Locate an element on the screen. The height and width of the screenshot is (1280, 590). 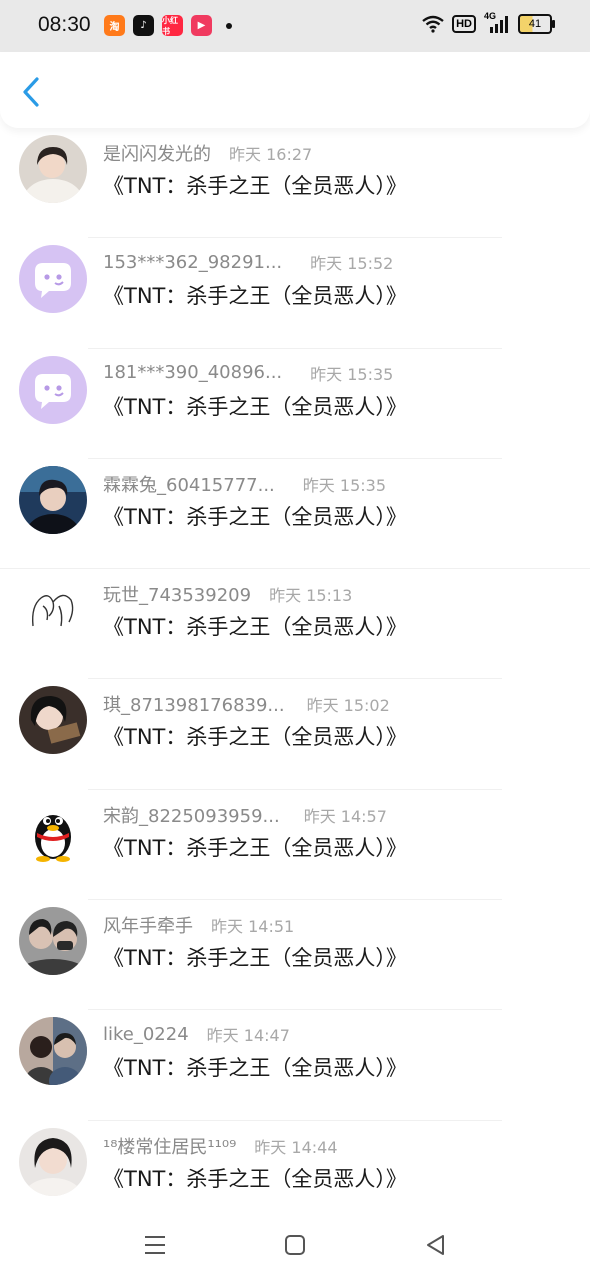
list-item: 玩世_743539209 昨天 15:13 《TNT：杀手之王（全员恶人）》 is located at coordinates (295, 624).